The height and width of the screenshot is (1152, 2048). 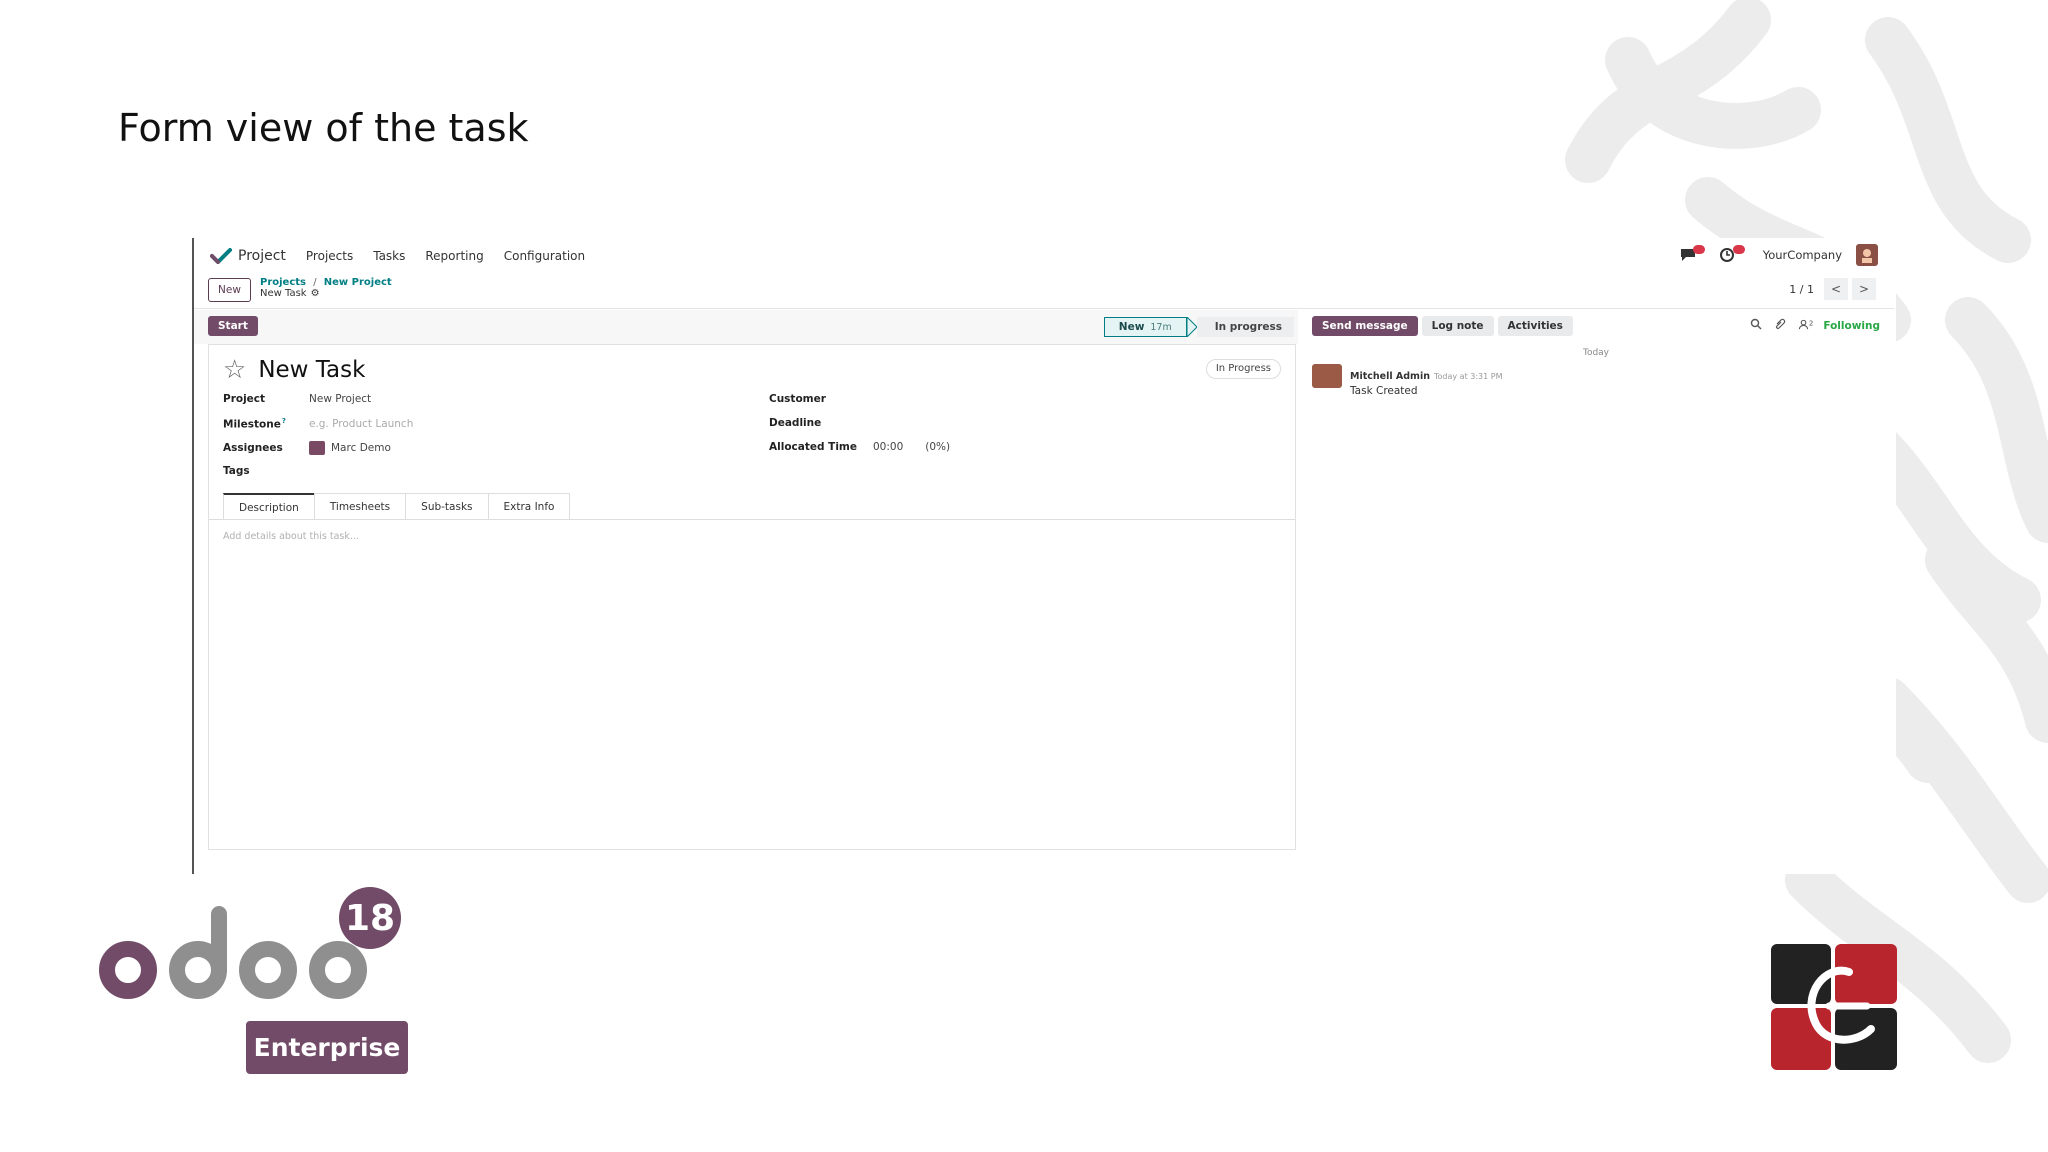 What do you see at coordinates (315, 293) in the screenshot?
I see `gear-icon: ⚙` at bounding box center [315, 293].